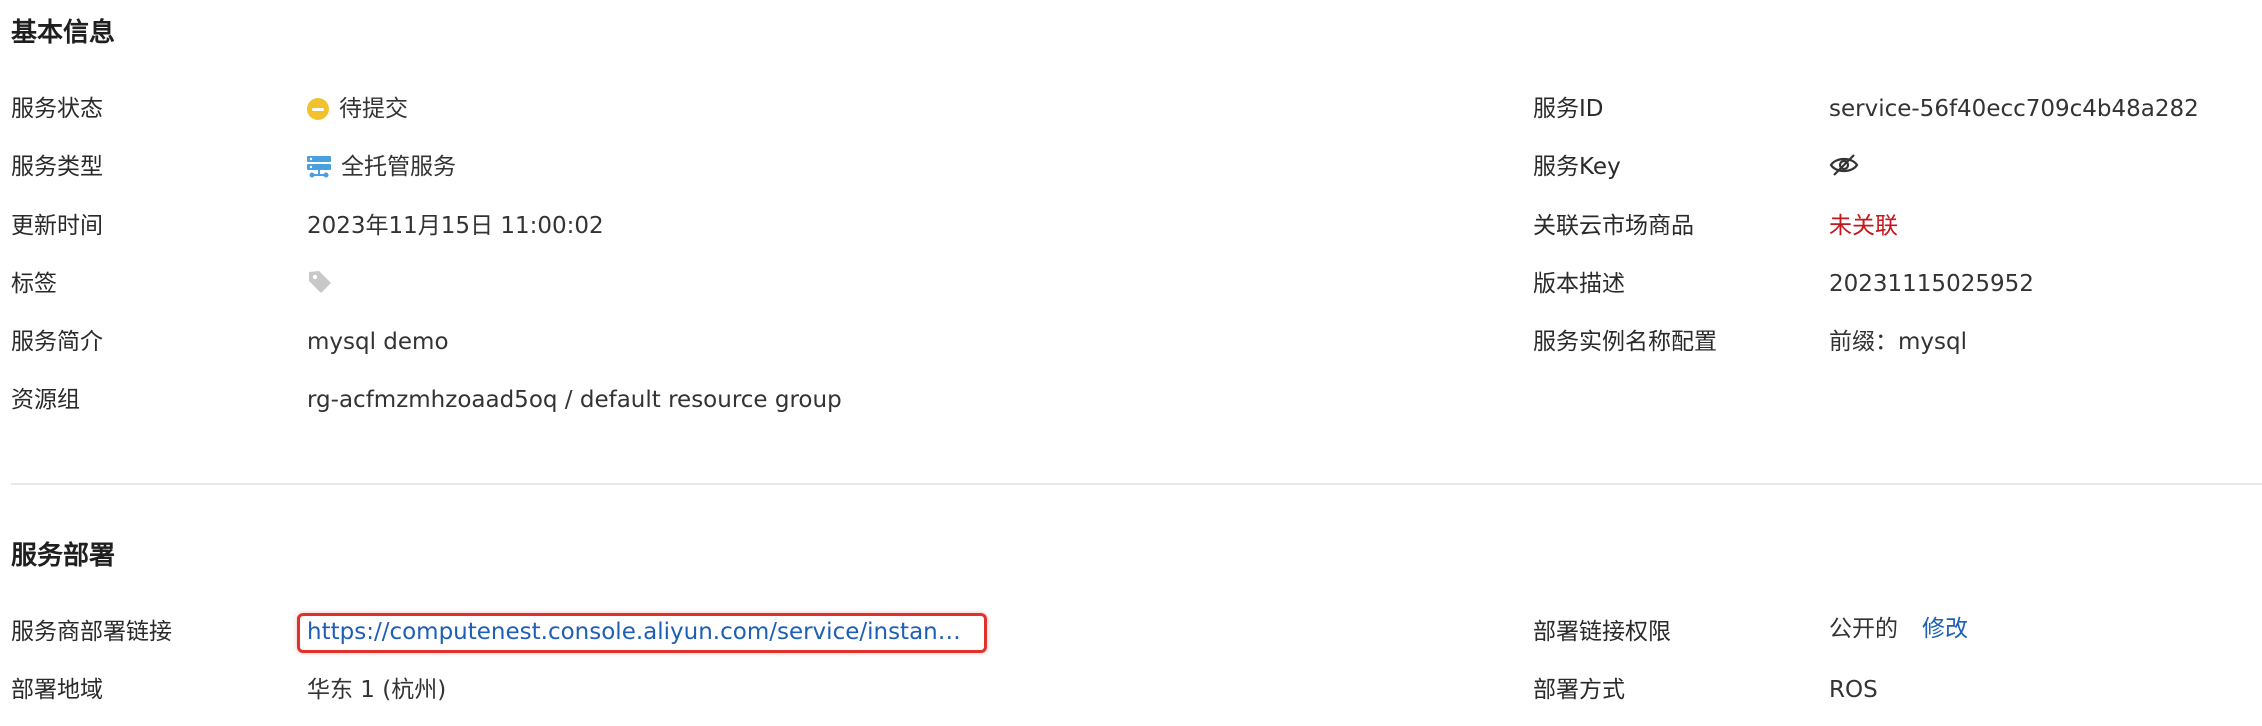  I want to click on service-id-label: 服务ID, so click(1568, 109).